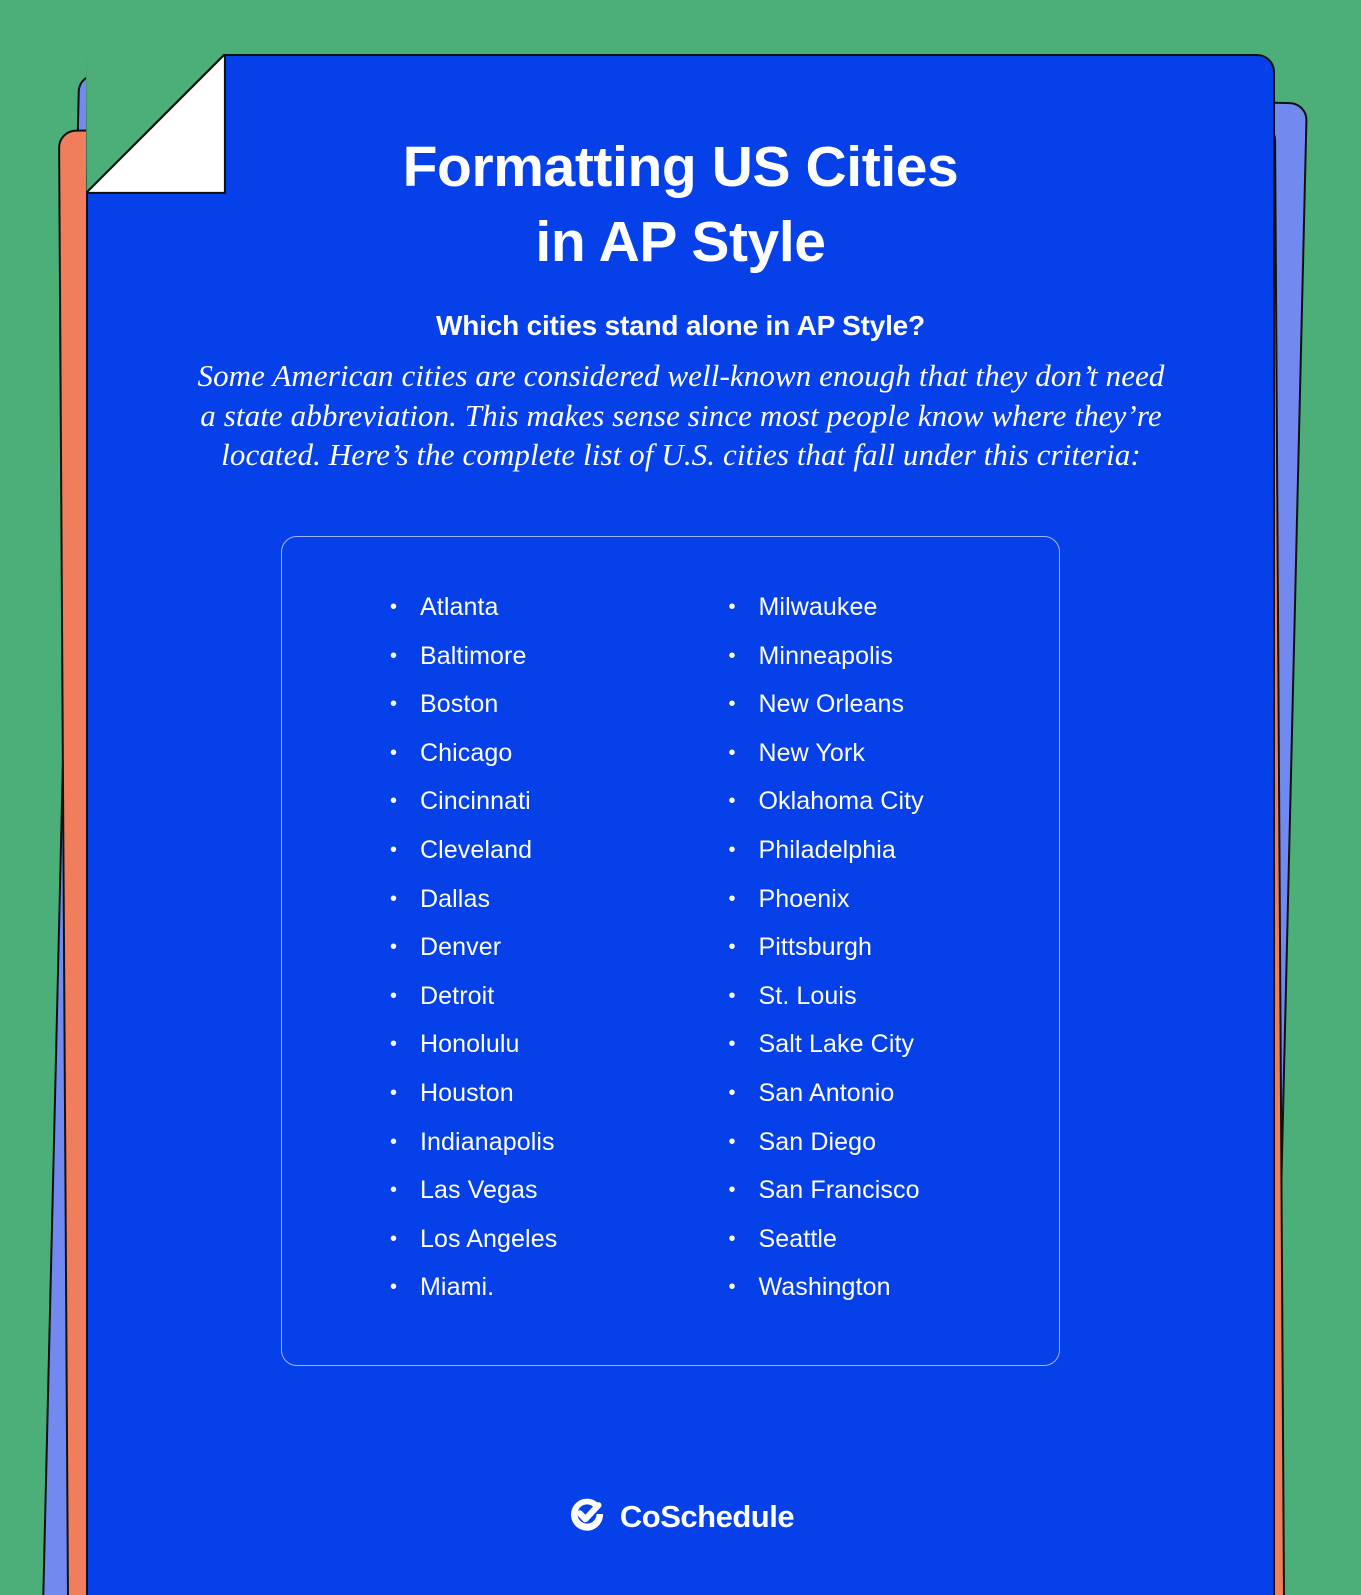 The width and height of the screenshot is (1361, 1595). I want to click on city-list-item: • Philadelphia, so click(894, 860).